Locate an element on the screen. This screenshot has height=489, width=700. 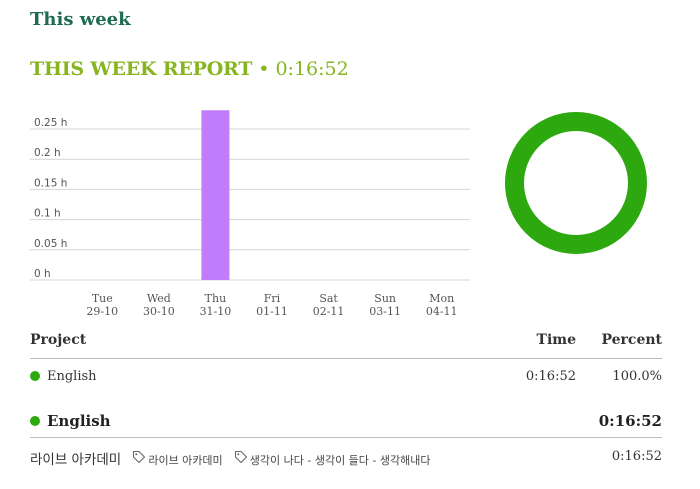
x-tick-label-day: Sun is located at coordinates (385, 298).